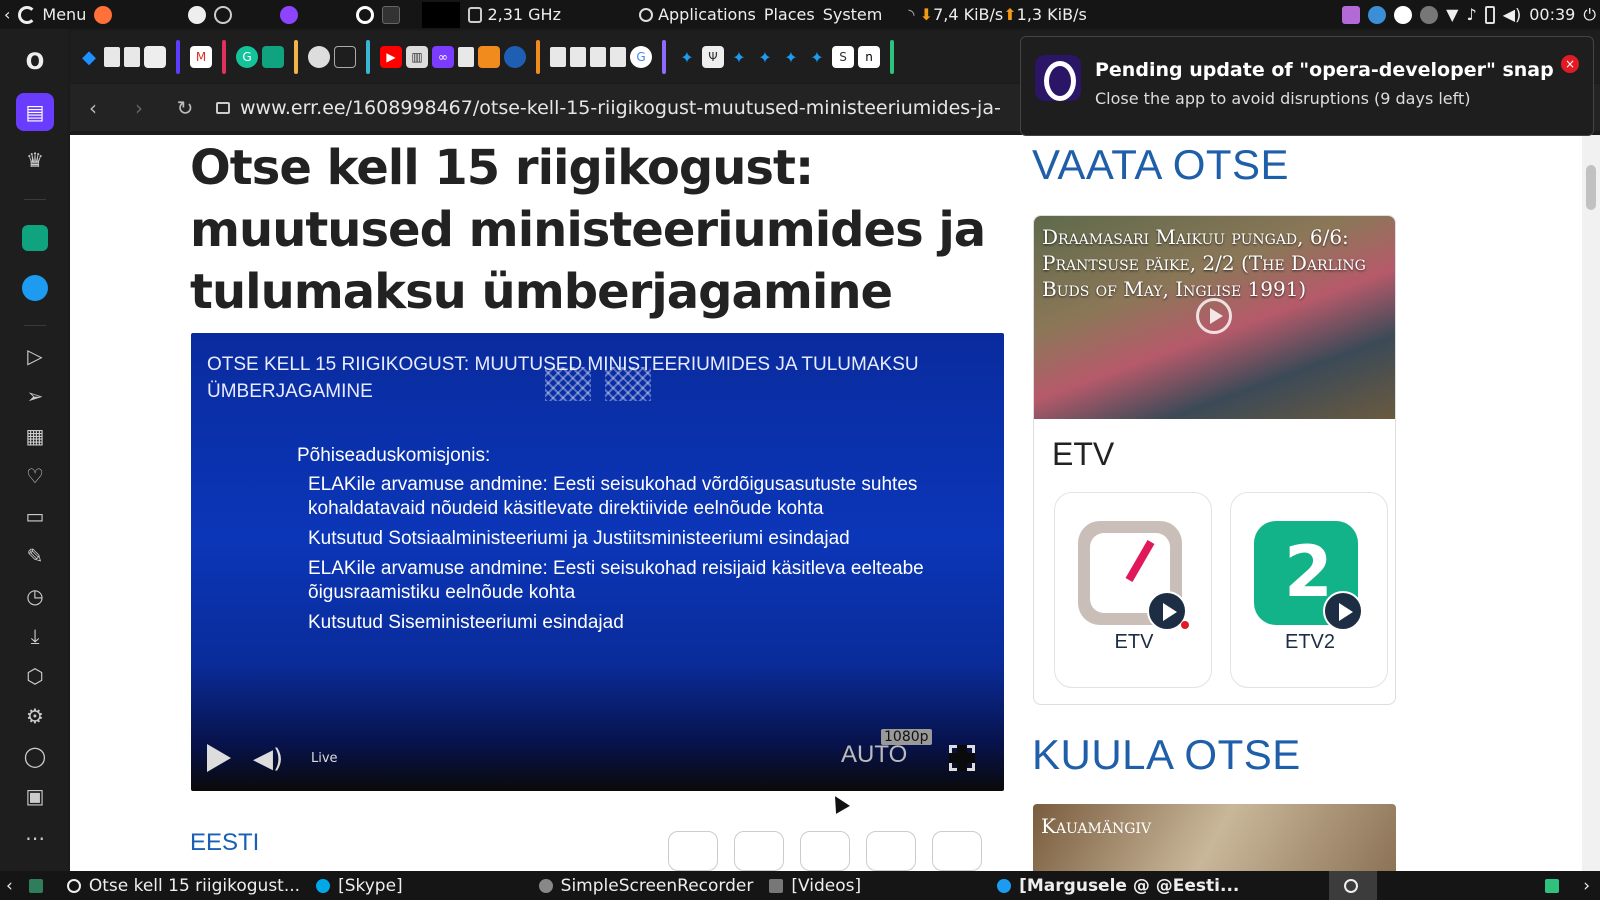 The height and width of the screenshot is (900, 1600). I want to click on play-circle-icon, so click(1214, 316).